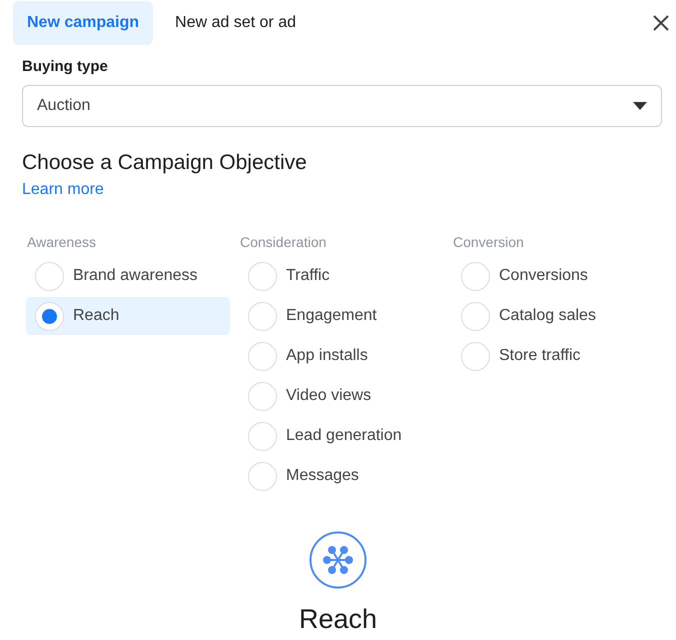  I want to click on learn-more-link: Learn more, so click(63, 190).